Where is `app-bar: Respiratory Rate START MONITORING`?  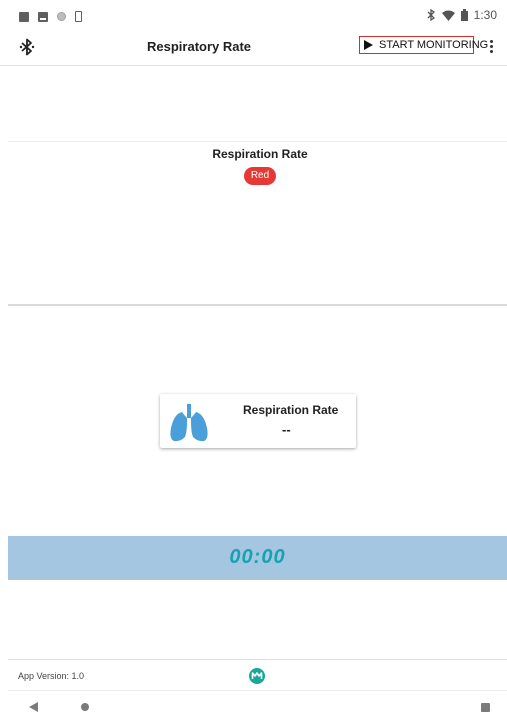
app-bar: Respiratory Rate START MONITORING is located at coordinates (253, 49).